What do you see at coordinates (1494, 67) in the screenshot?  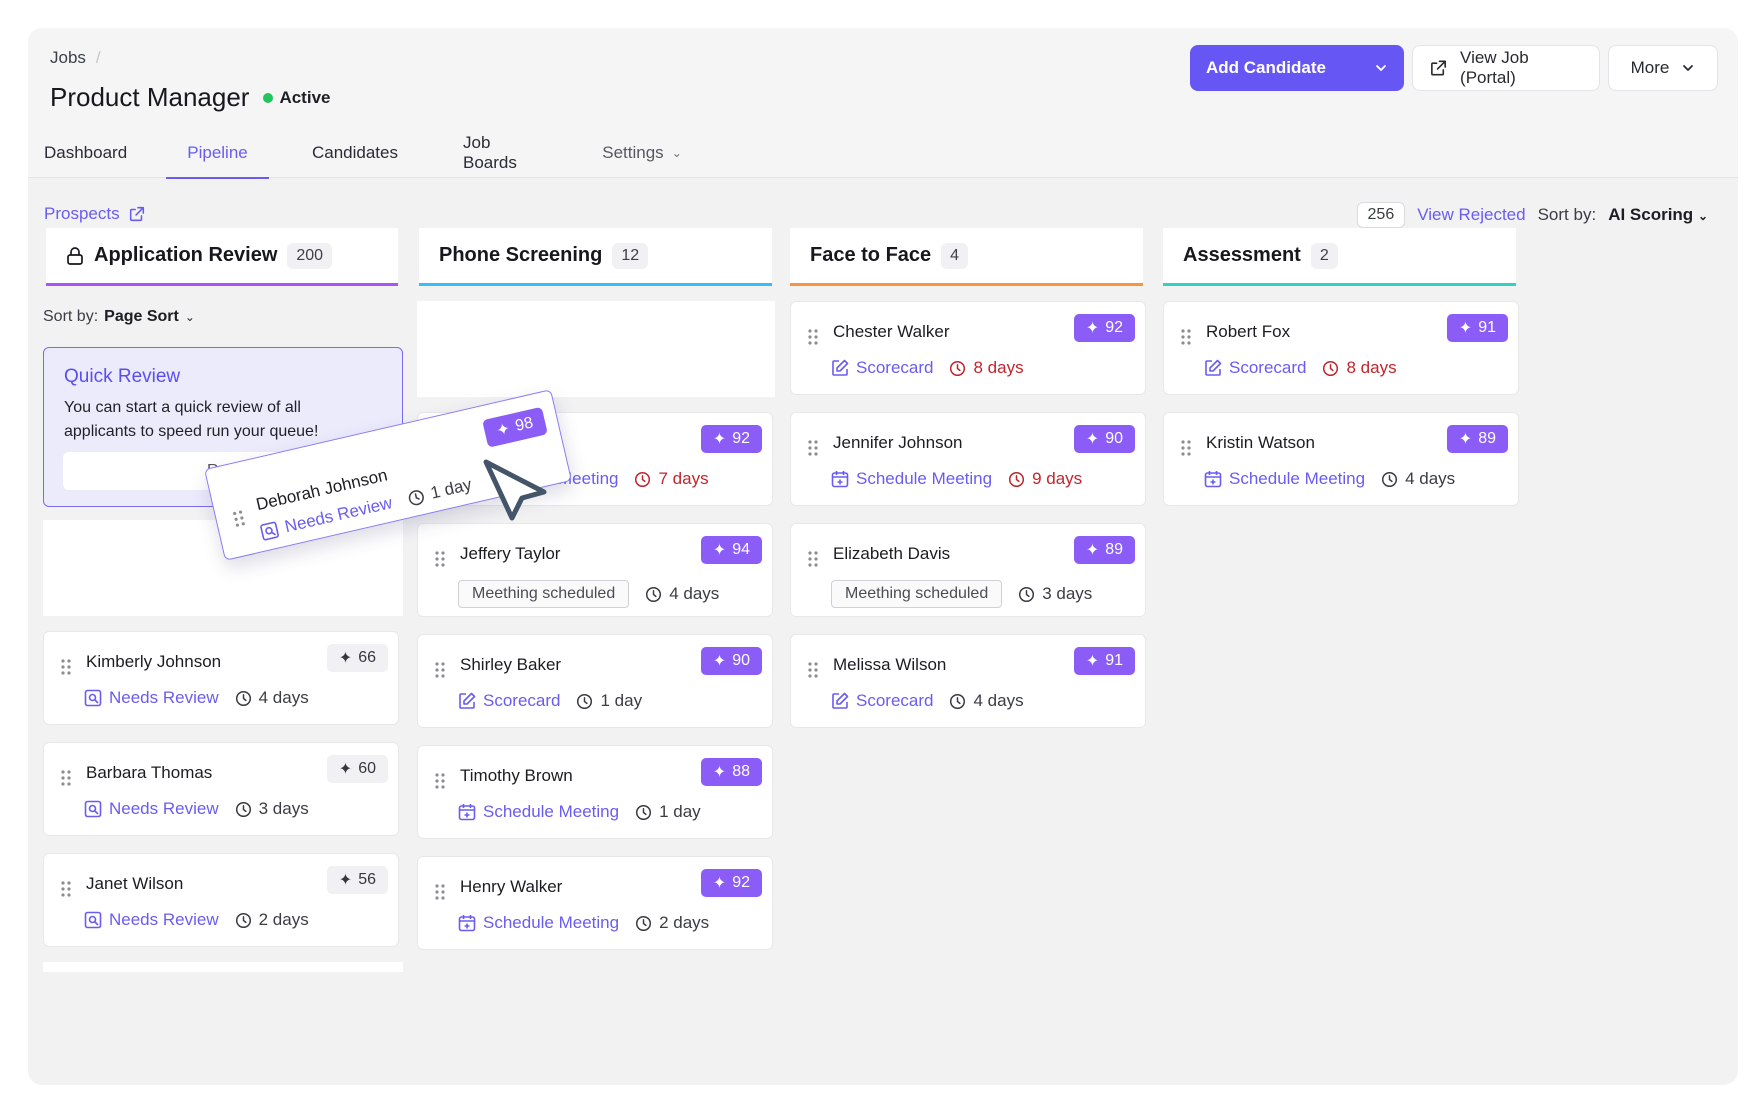 I see `view-job-label: View Job (Portal)` at bounding box center [1494, 67].